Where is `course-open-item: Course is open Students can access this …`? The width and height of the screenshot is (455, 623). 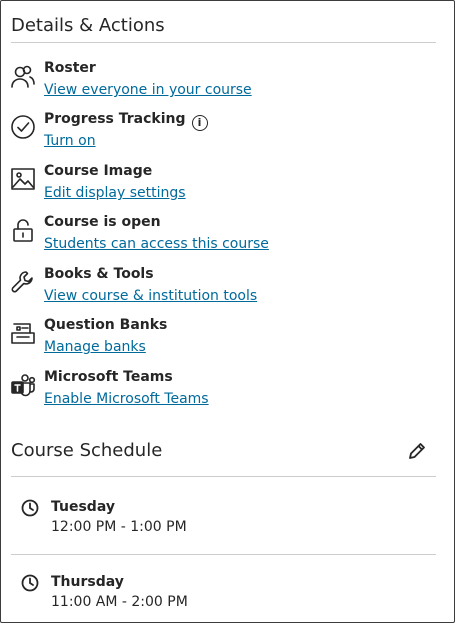
course-open-item: Course is open Students can access this … is located at coordinates (224, 237).